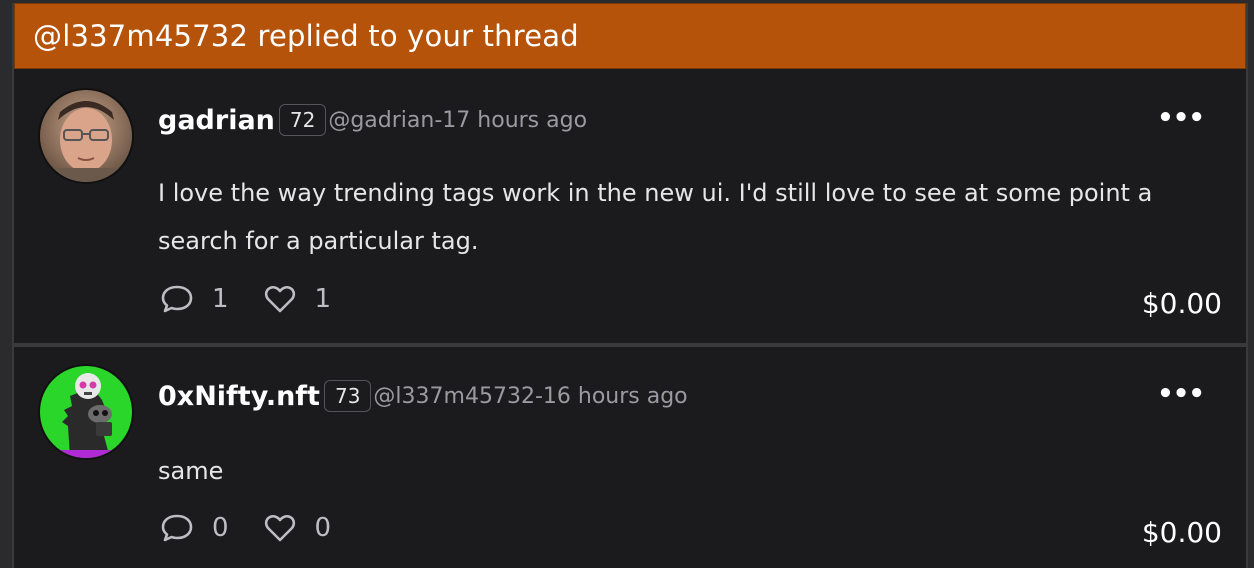 This screenshot has width=1254, height=568. What do you see at coordinates (347, 396) in the screenshot?
I see `reputation-badge: 73` at bounding box center [347, 396].